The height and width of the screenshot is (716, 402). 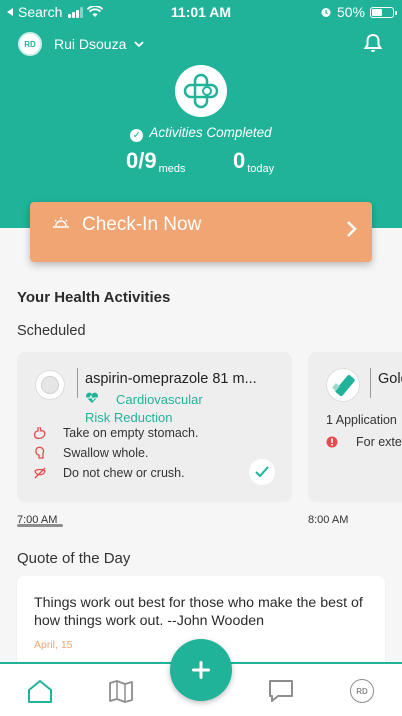 What do you see at coordinates (332, 442) in the screenshot?
I see `warning-icon` at bounding box center [332, 442].